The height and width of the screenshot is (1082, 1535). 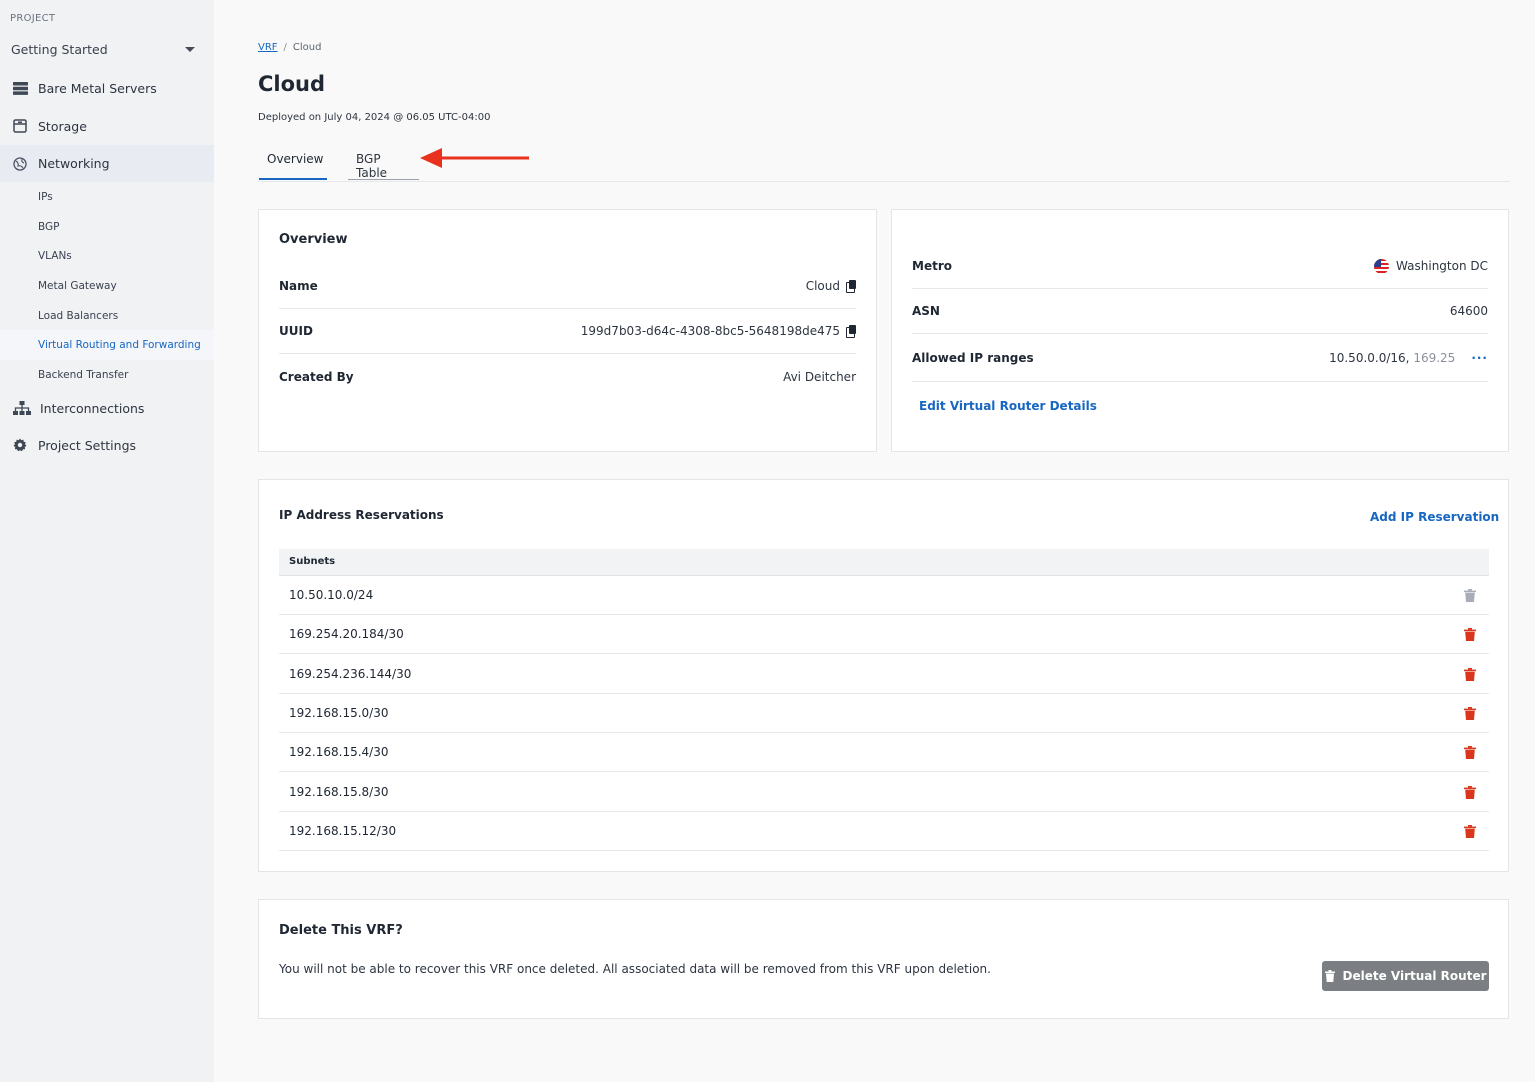 What do you see at coordinates (819, 376) in the screenshot?
I see `created-by-value: Avi Deitcher` at bounding box center [819, 376].